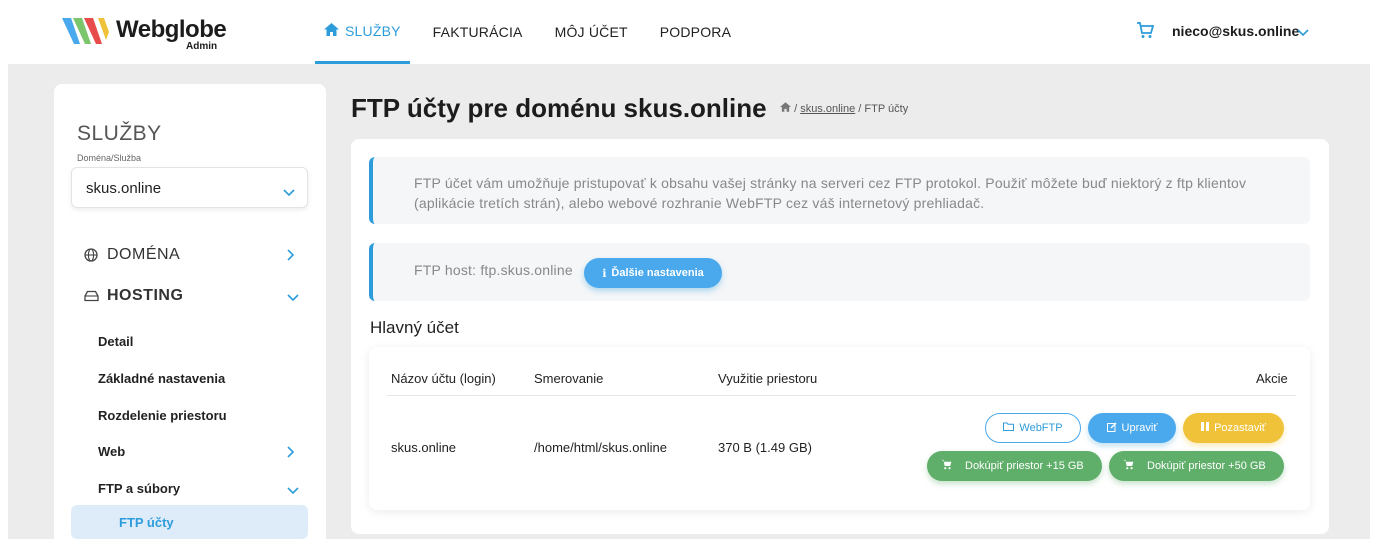 This screenshot has width=1375, height=539. I want to click on buy-15gb-button: Dokúpiť priestor +15 GB, so click(1014, 466).